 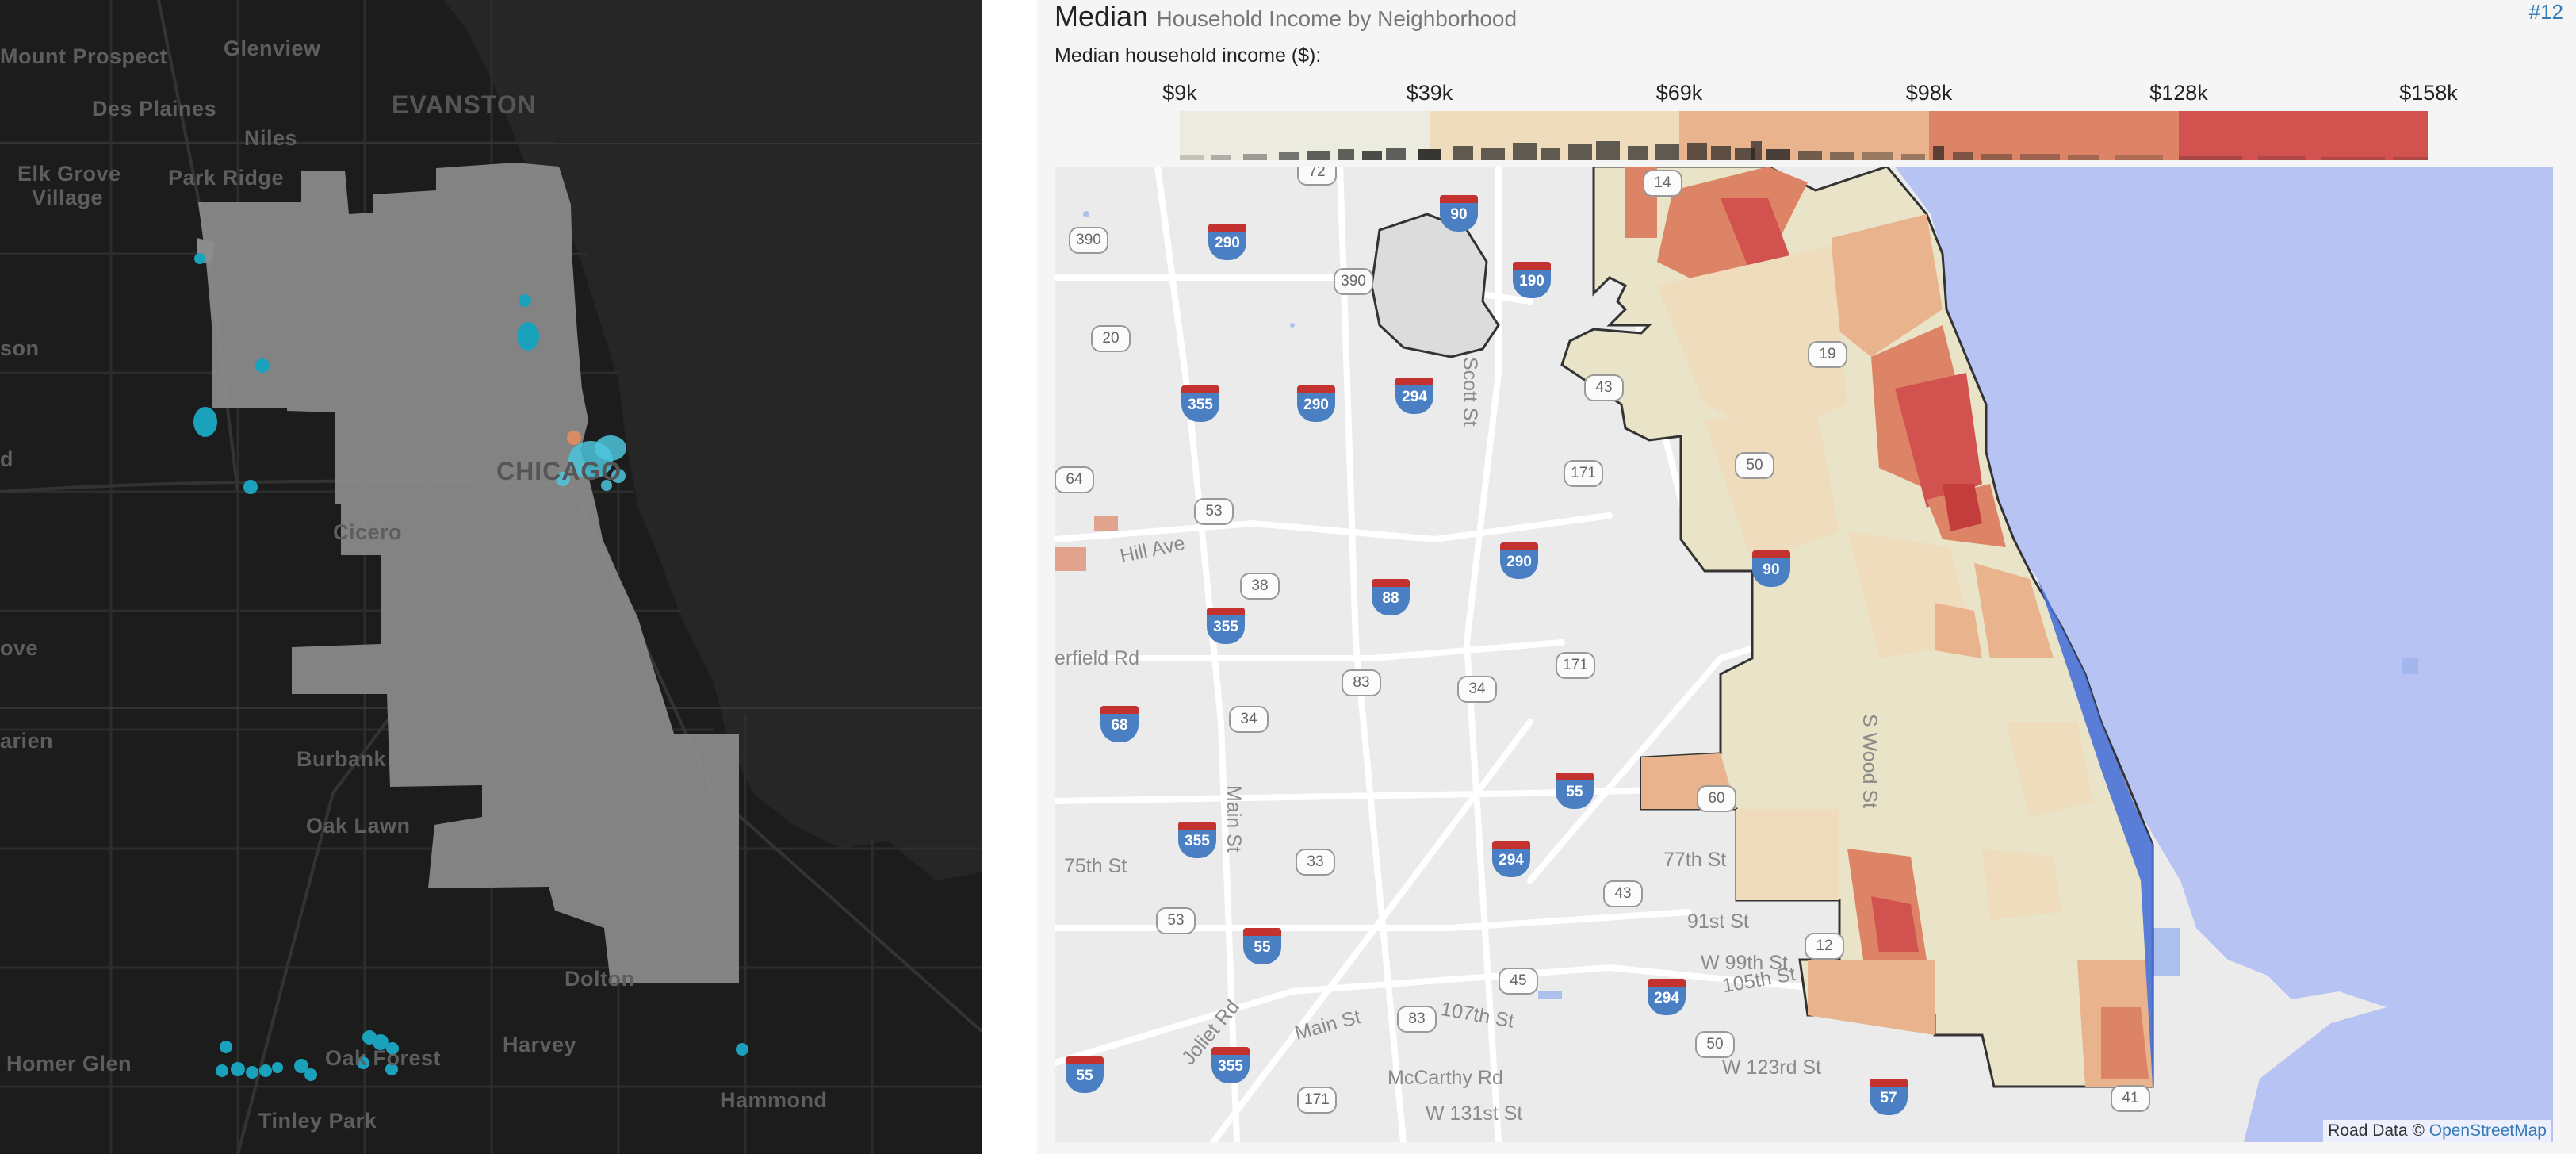 I want to click on place-label: Oak Lawn, so click(x=358, y=826).